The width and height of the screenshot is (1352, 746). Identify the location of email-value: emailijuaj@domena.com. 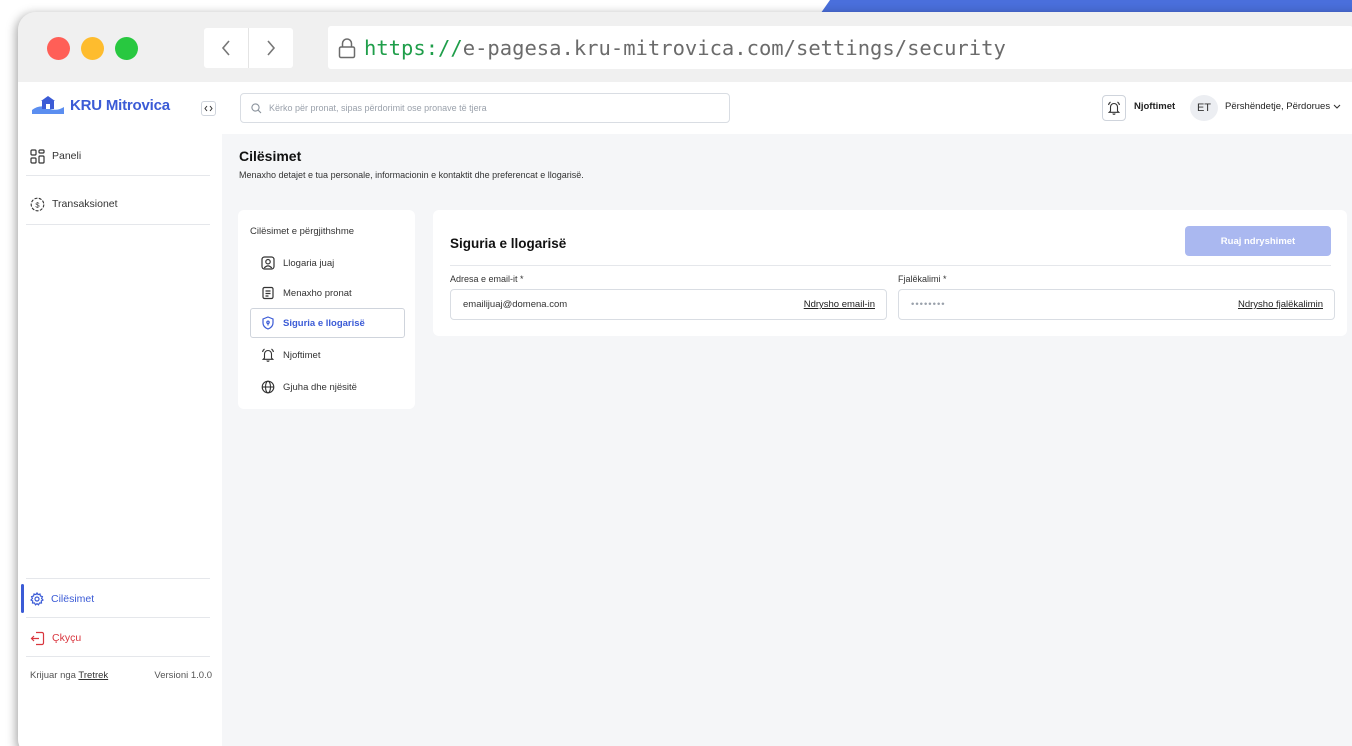
(515, 304).